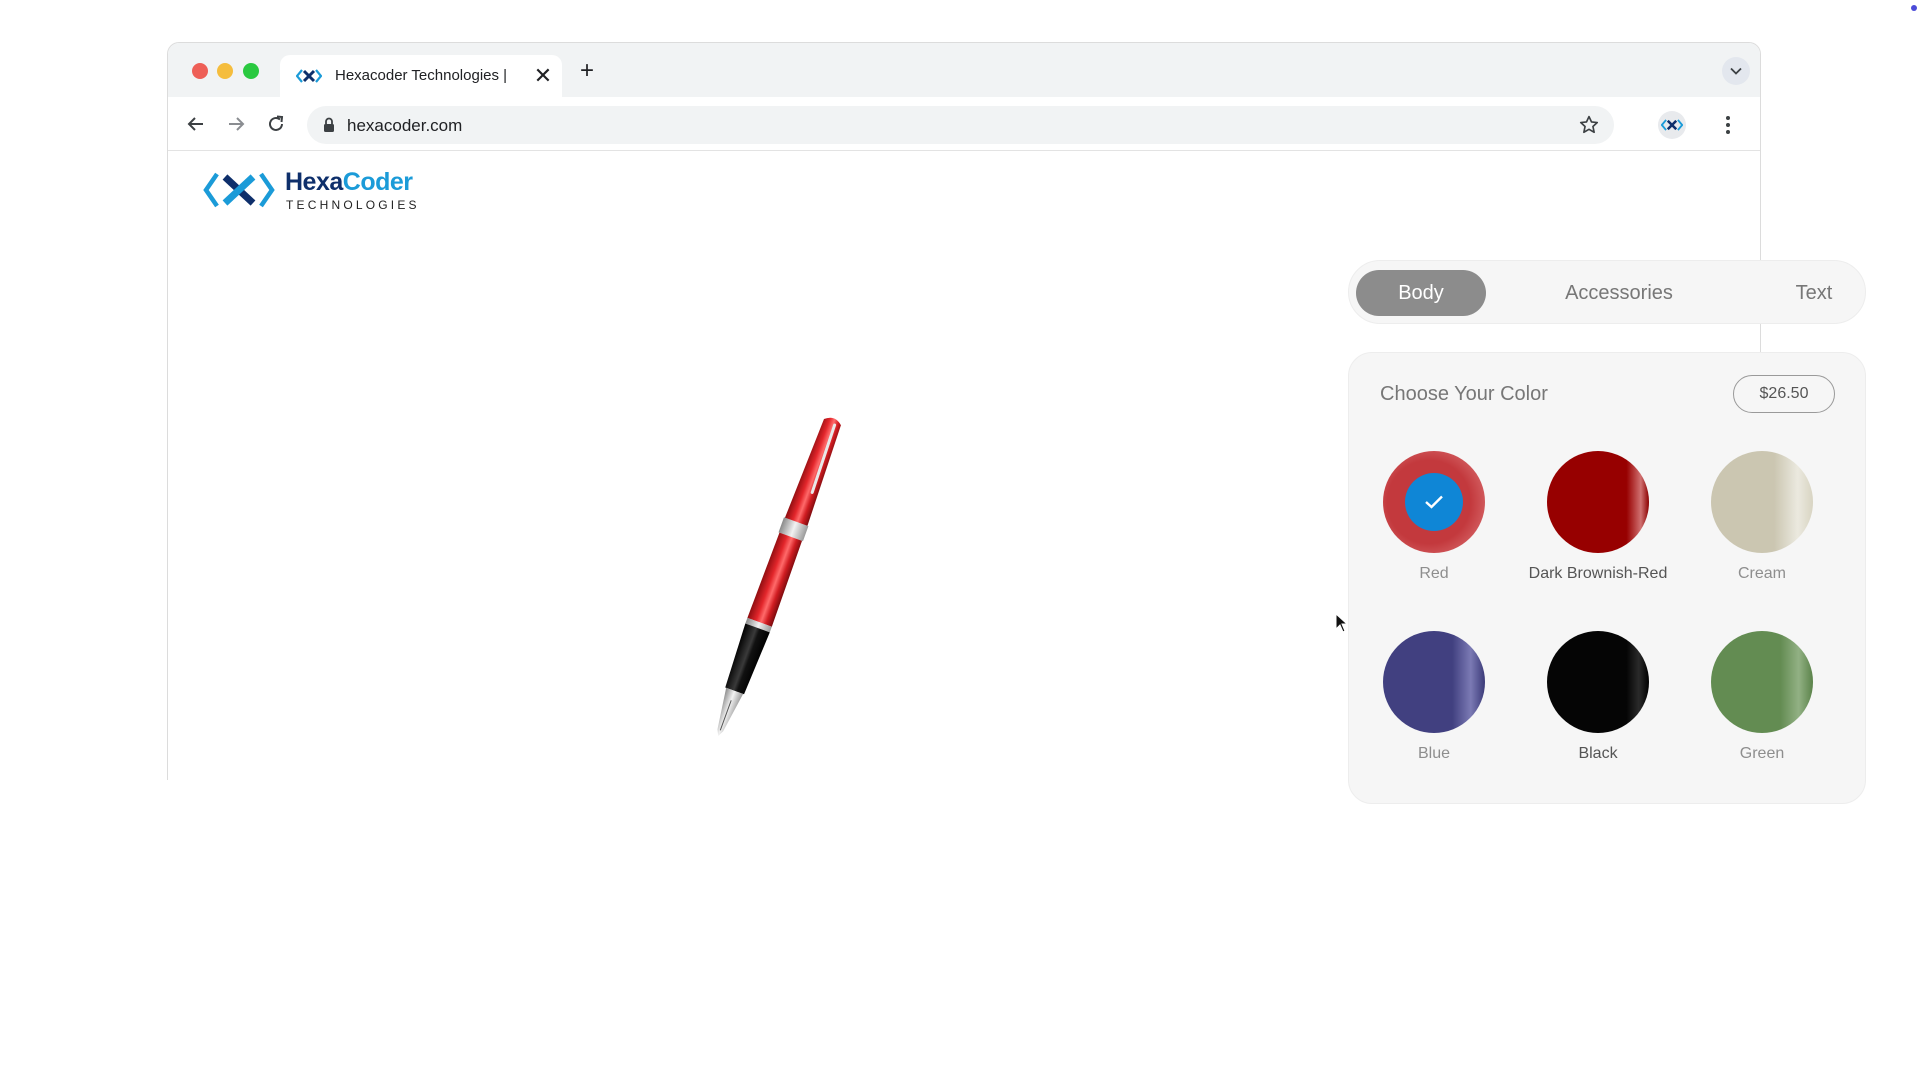 The image size is (1920, 1080). I want to click on tab-text: Text, so click(1814, 293).